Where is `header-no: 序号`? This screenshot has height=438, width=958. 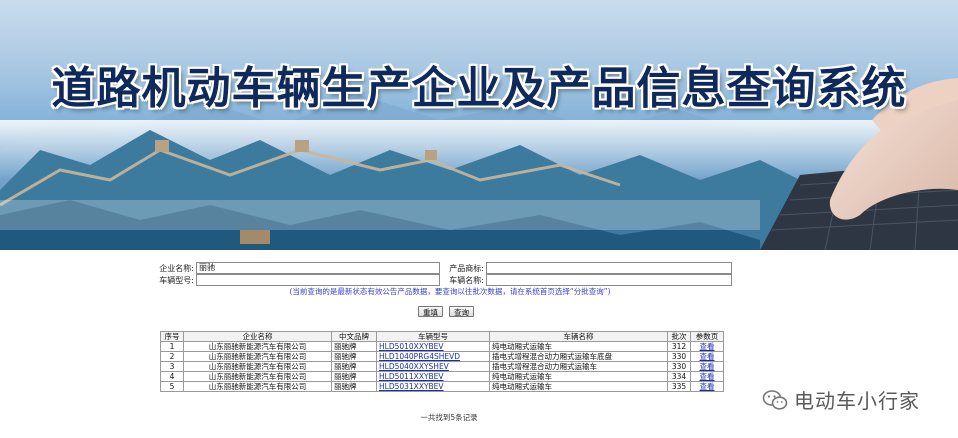 header-no: 序号 is located at coordinates (172, 336).